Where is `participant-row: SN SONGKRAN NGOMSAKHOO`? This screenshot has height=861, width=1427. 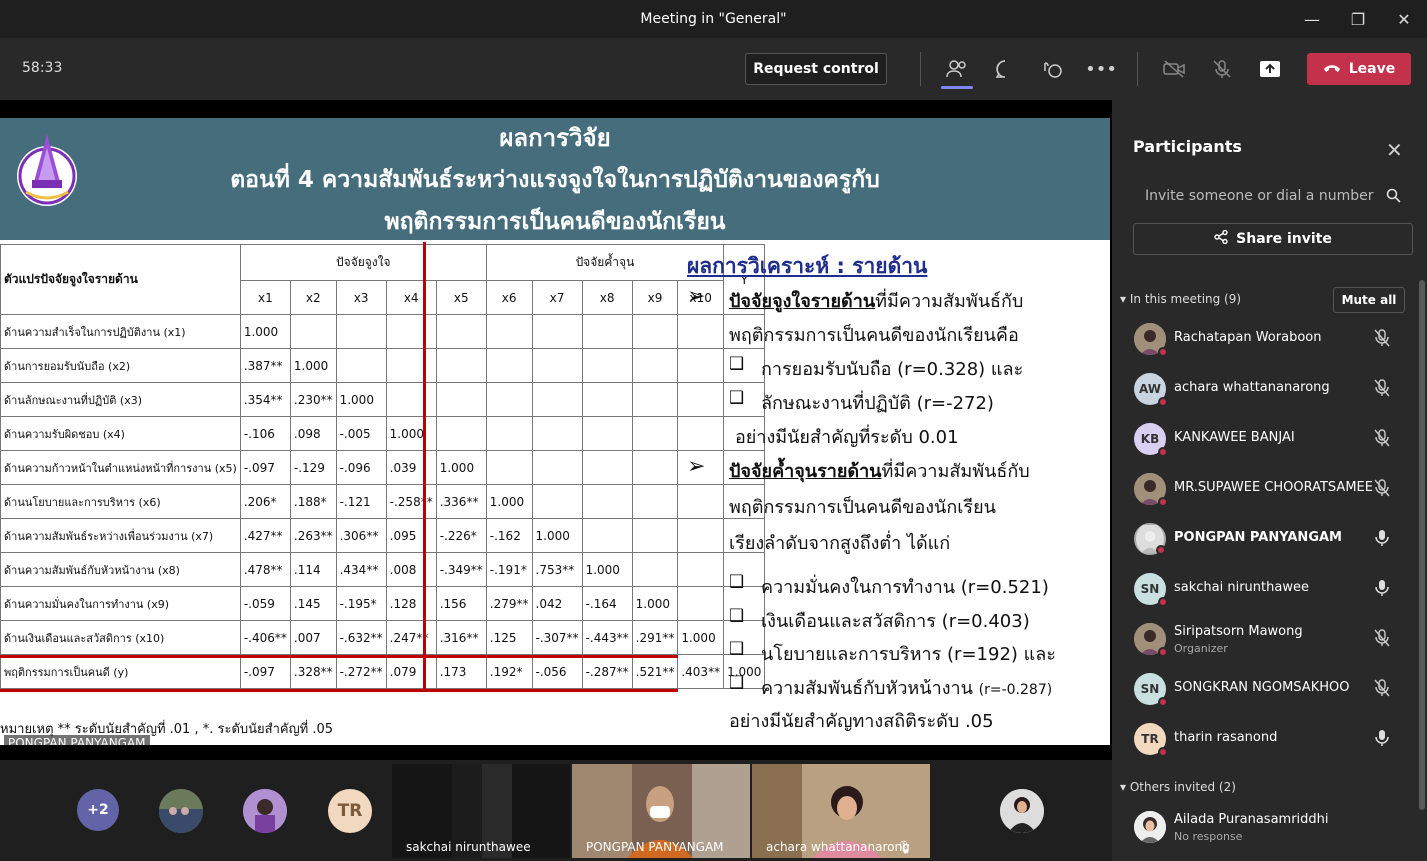
participant-row: SN SONGKRAN NGOMSAKHOO is located at coordinates (1262, 689).